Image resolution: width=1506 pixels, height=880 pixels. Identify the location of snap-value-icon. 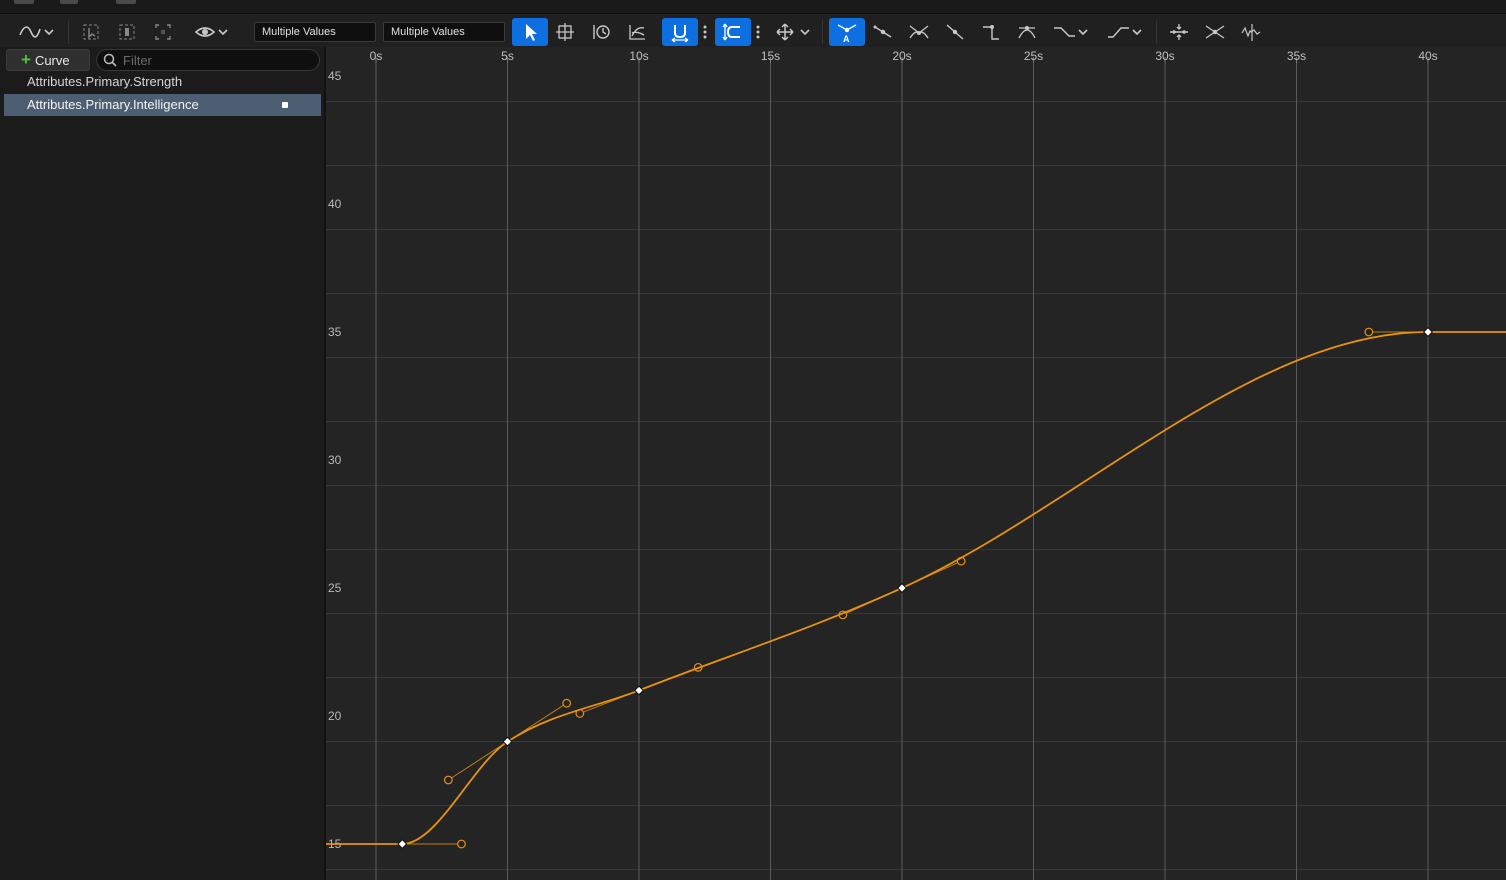
(733, 32).